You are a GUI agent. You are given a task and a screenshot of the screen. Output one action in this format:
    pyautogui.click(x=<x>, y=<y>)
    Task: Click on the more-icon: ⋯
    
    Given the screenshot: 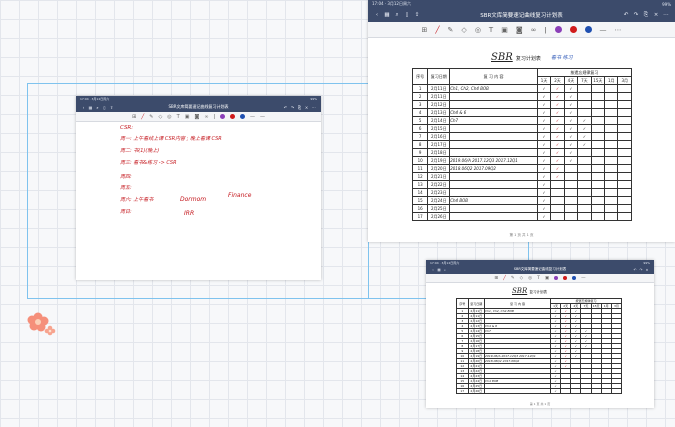 What is the action you would take?
    pyautogui.click(x=666, y=15)
    